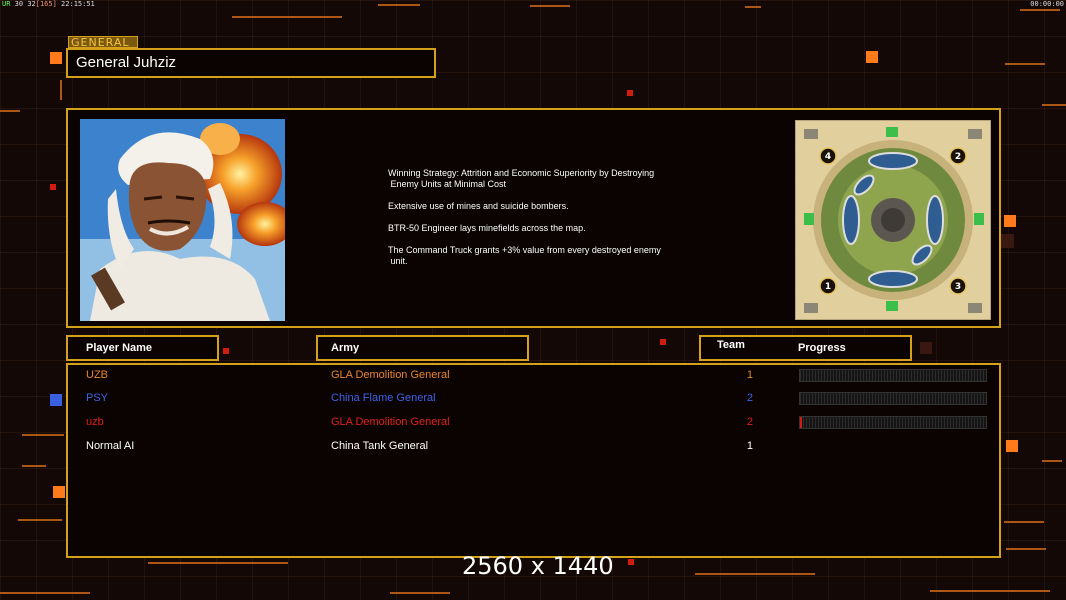 Image resolution: width=1066 pixels, height=600 pixels. Describe the element at coordinates (422, 348) in the screenshot. I see `header-army: Army` at that location.